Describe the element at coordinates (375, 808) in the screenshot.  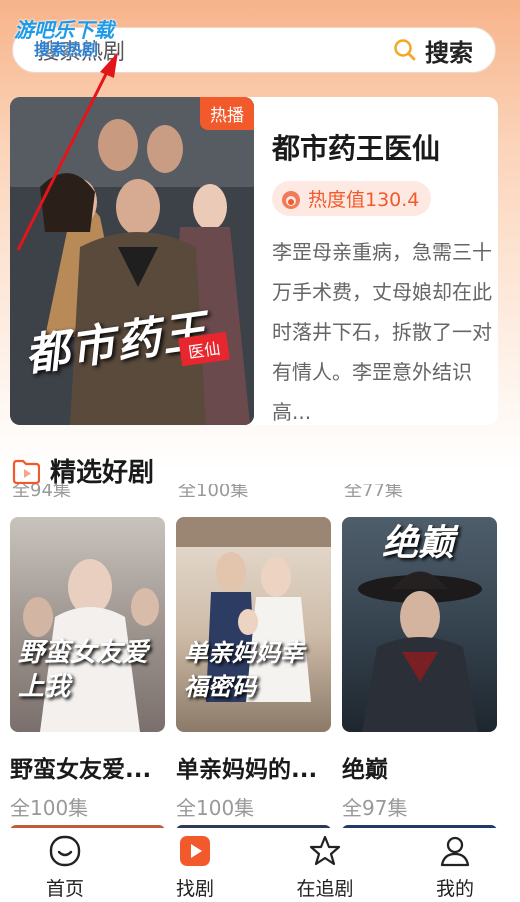
I see `drama-episodes: 全97集` at that location.